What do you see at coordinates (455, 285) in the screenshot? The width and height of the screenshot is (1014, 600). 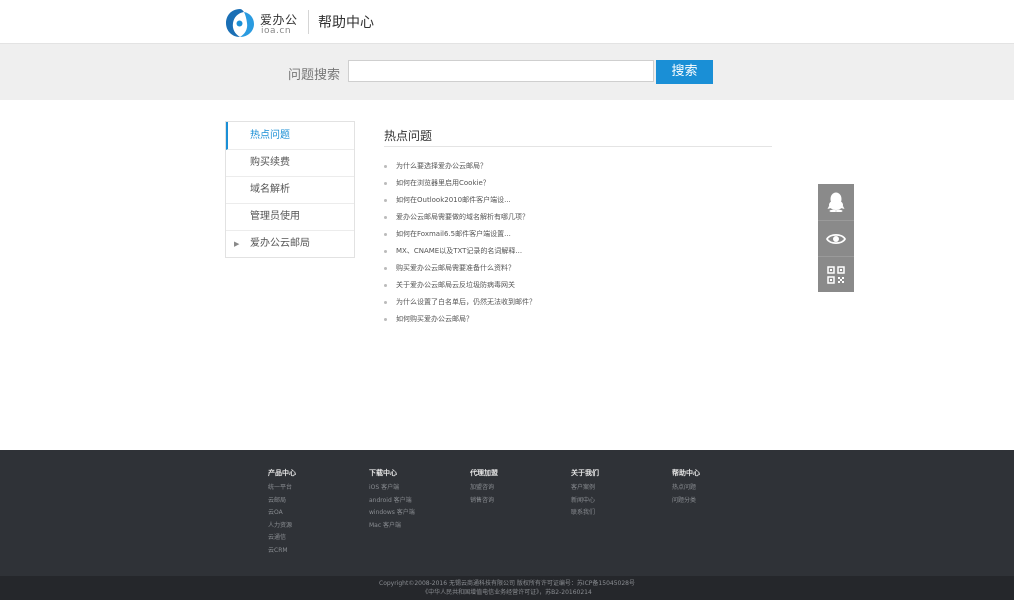 I see `question-text: 关于爱办公云邮局云反垃圾防病毒网关` at bounding box center [455, 285].